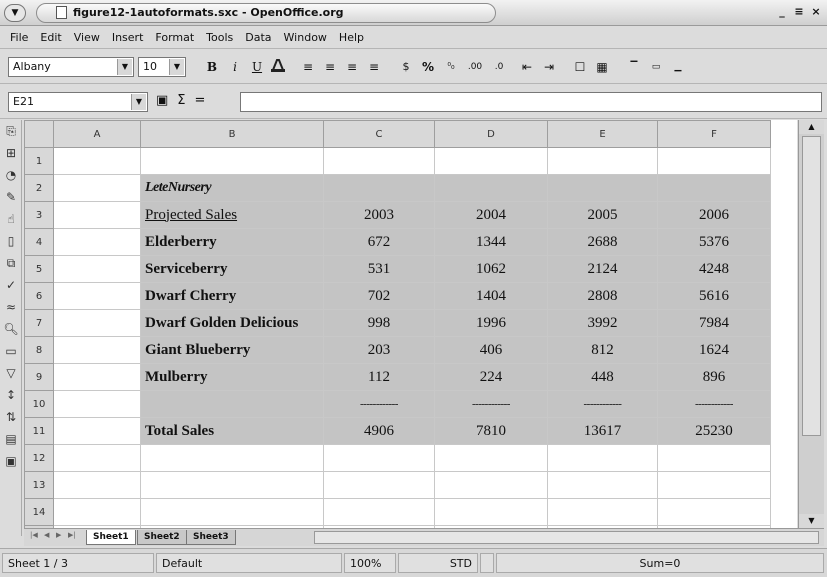 The height and width of the screenshot is (577, 827). What do you see at coordinates (232, 188) in the screenshot?
I see `table-title-cell: LeteNursery` at bounding box center [232, 188].